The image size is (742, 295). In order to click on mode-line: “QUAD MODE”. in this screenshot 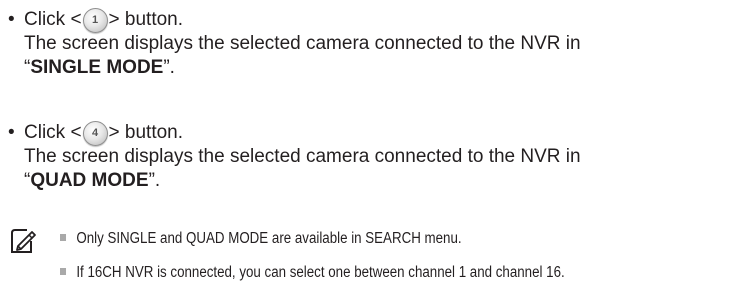, I will do `click(376, 181)`.